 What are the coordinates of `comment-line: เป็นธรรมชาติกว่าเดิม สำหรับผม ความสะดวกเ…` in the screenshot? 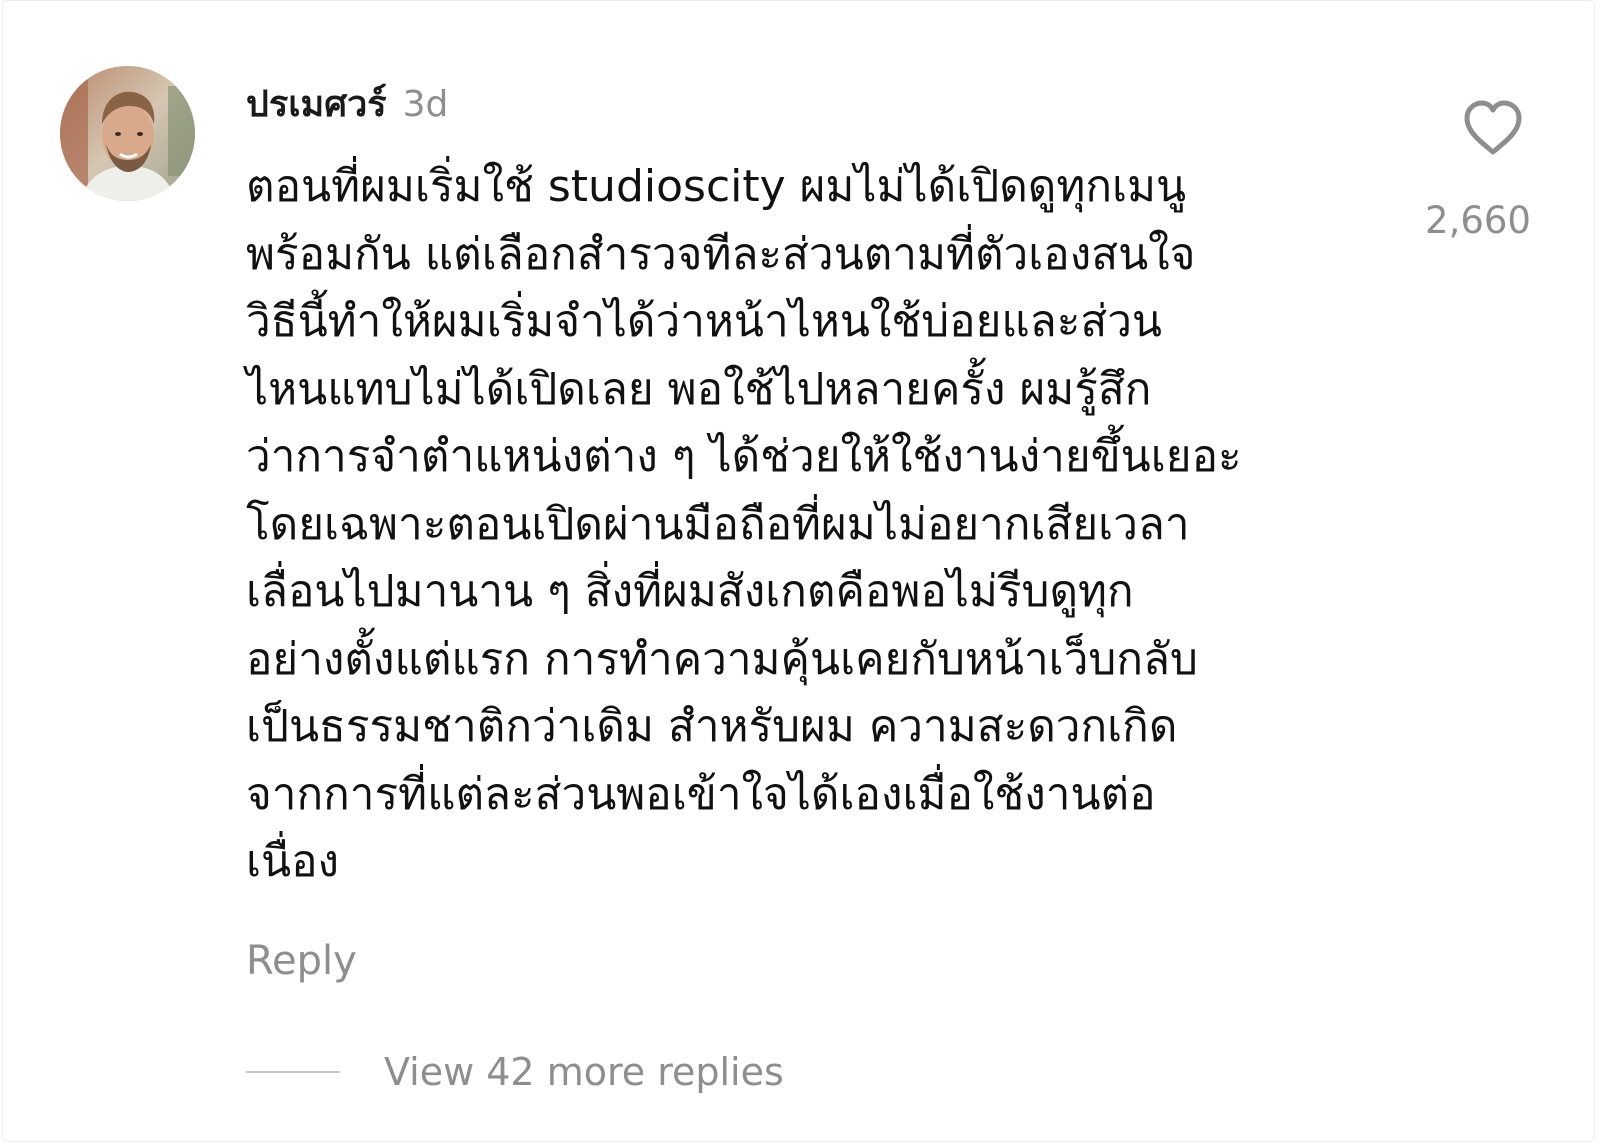 It's located at (712, 726).